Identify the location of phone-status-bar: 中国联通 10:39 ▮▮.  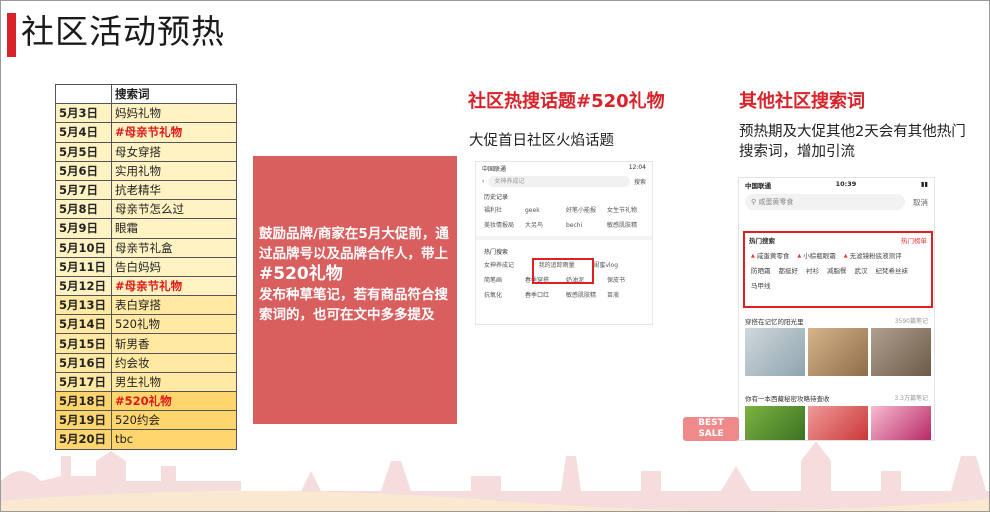
(836, 184).